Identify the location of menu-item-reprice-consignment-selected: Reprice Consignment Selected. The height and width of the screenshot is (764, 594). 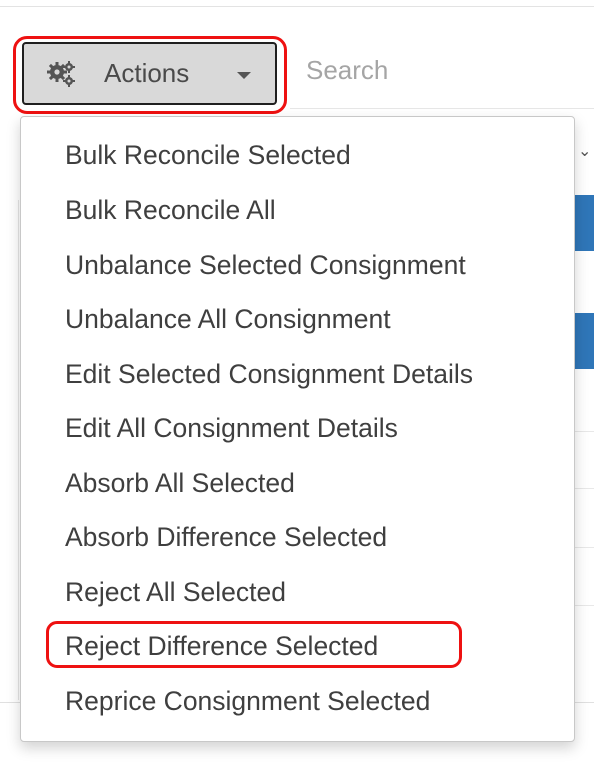
(247, 701).